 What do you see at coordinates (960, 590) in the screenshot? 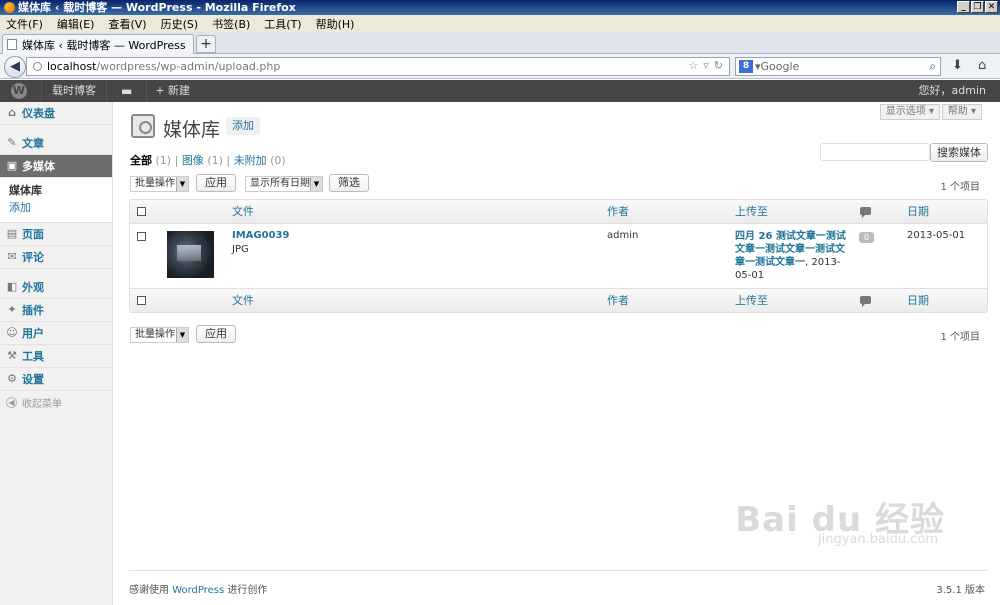
I see `version-text: 3.5.1 版本` at bounding box center [960, 590].